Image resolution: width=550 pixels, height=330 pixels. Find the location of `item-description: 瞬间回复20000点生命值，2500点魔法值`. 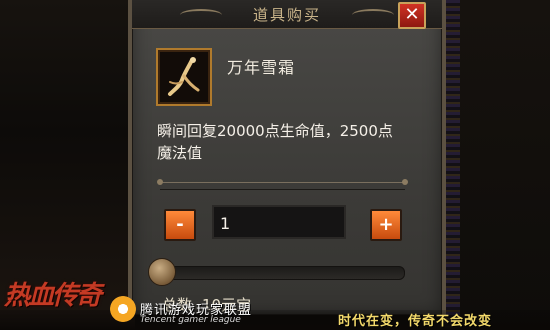

item-description: 瞬间回复20000点生命值，2500点魔法值 is located at coordinates (275, 142).